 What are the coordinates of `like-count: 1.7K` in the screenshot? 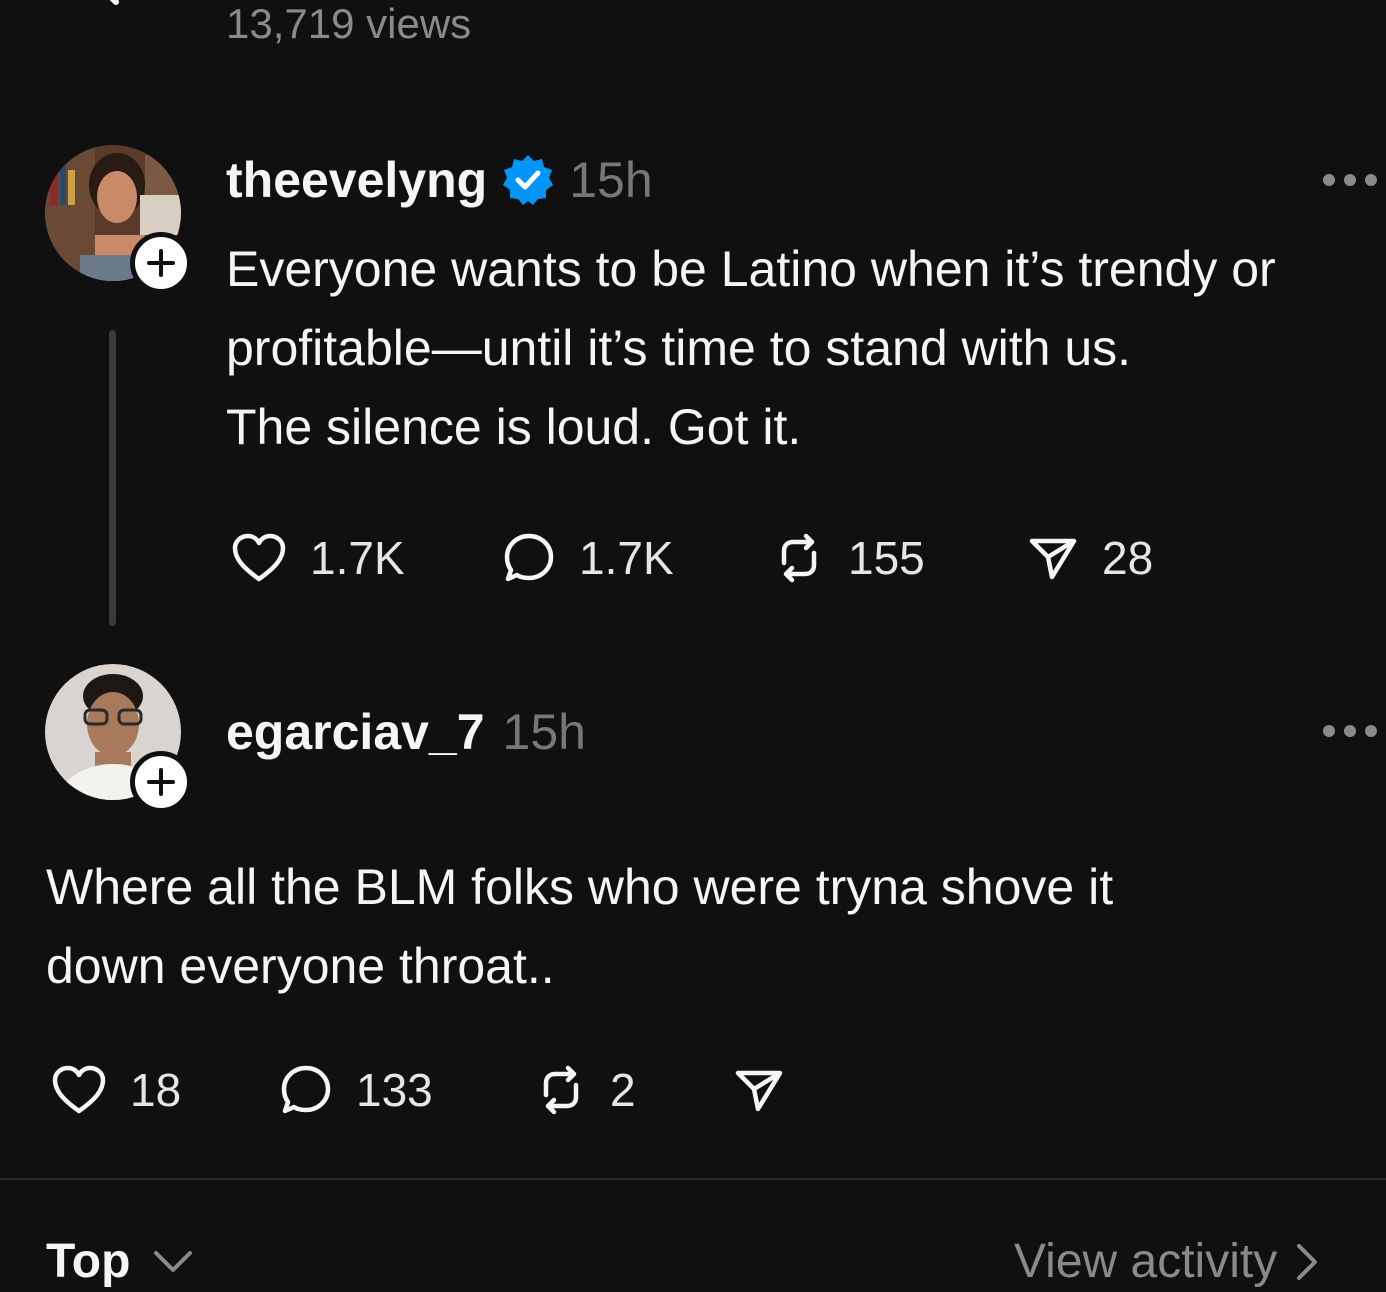 It's located at (357, 558).